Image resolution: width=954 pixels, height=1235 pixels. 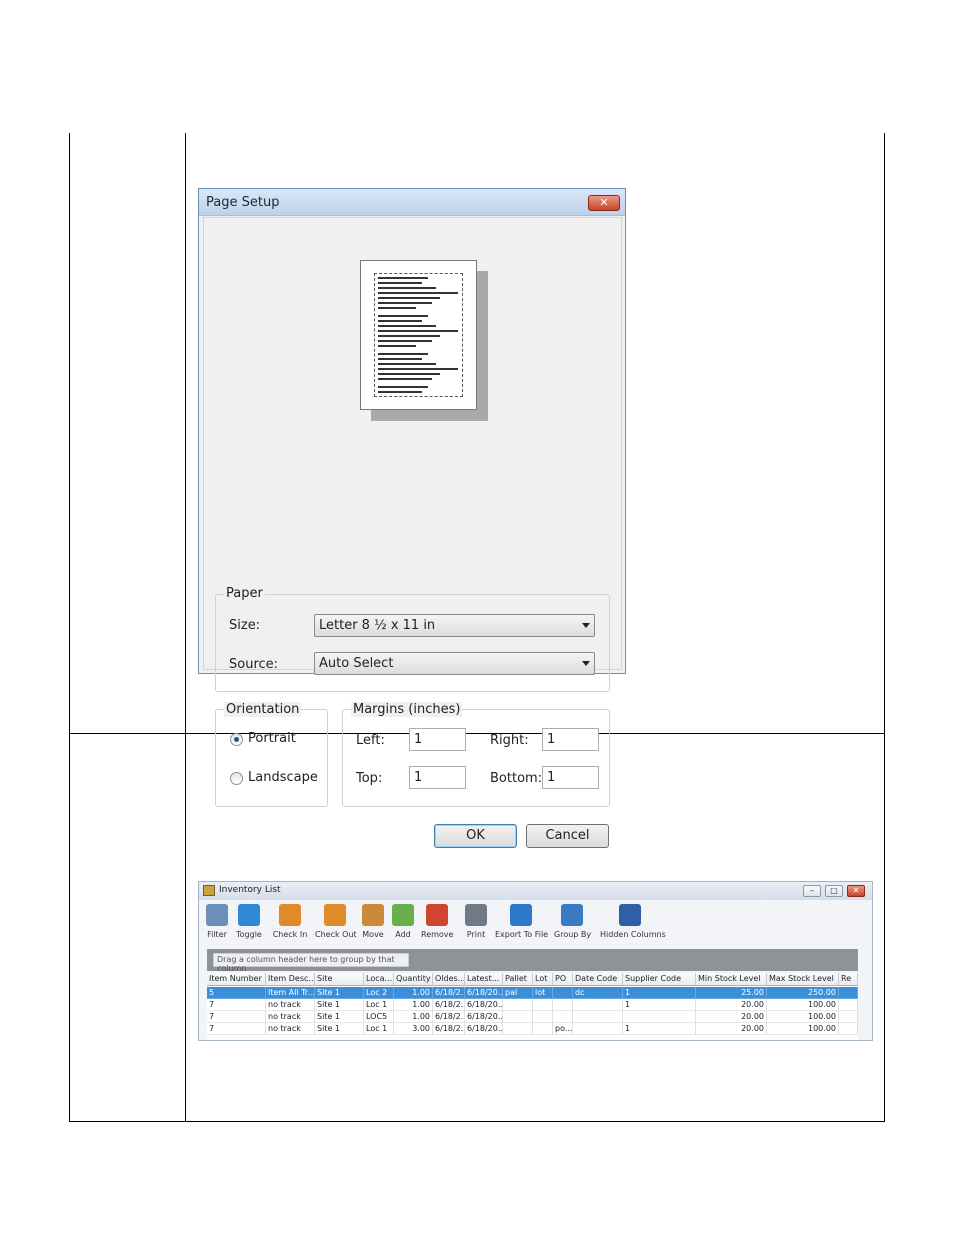 I want to click on inventory-title-bar: Inventory List – □ ✕, so click(x=535, y=891).